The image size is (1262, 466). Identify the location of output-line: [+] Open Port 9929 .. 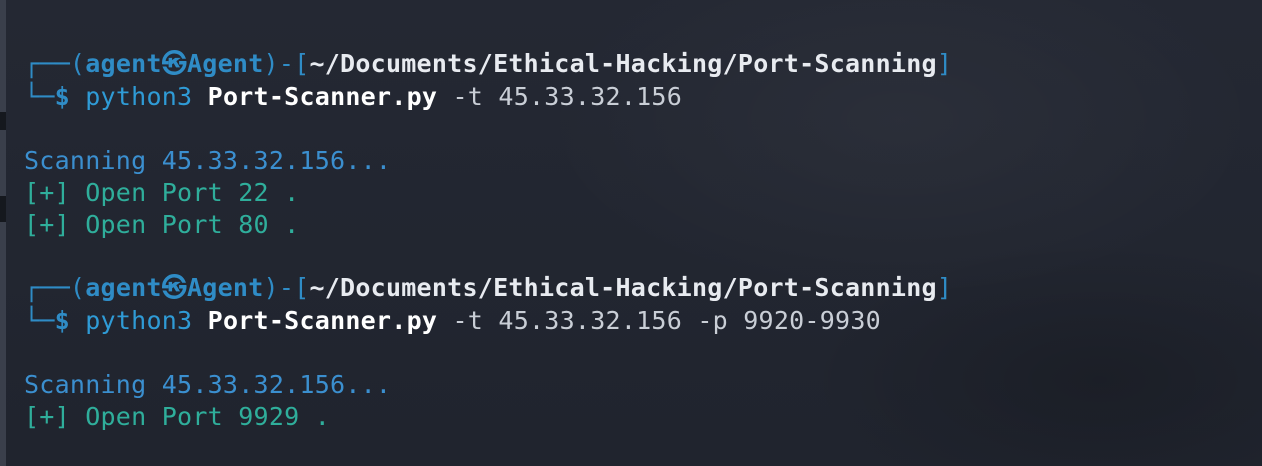
(177, 416).